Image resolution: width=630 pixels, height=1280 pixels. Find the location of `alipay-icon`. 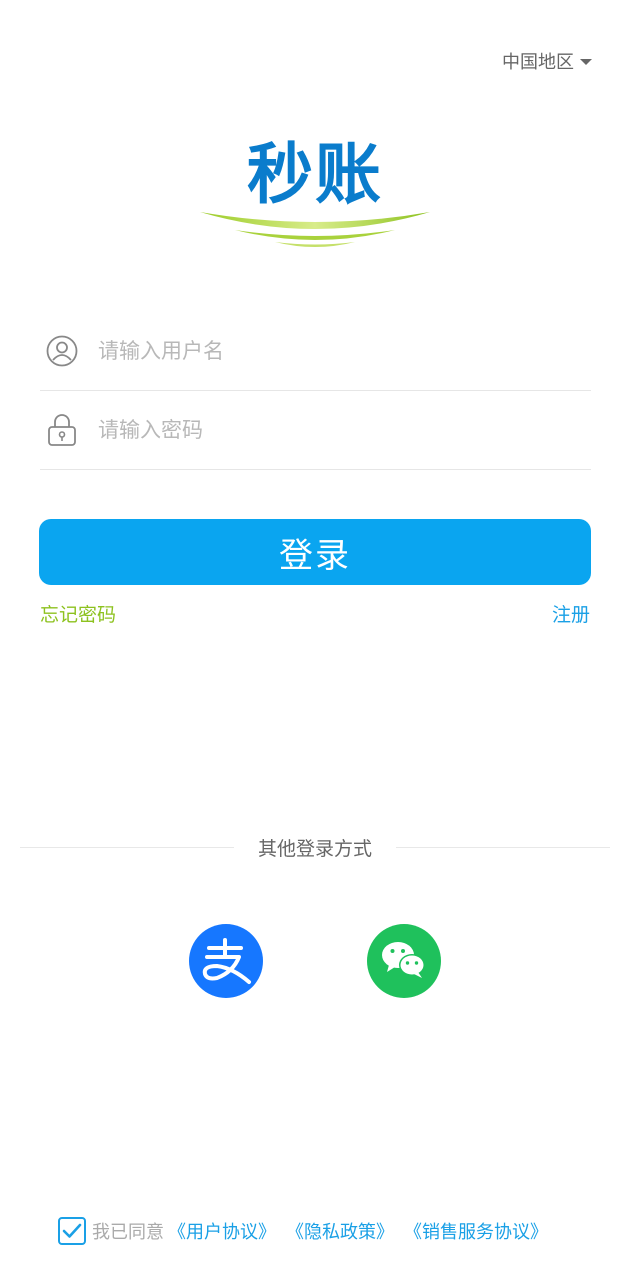

alipay-icon is located at coordinates (226, 961).